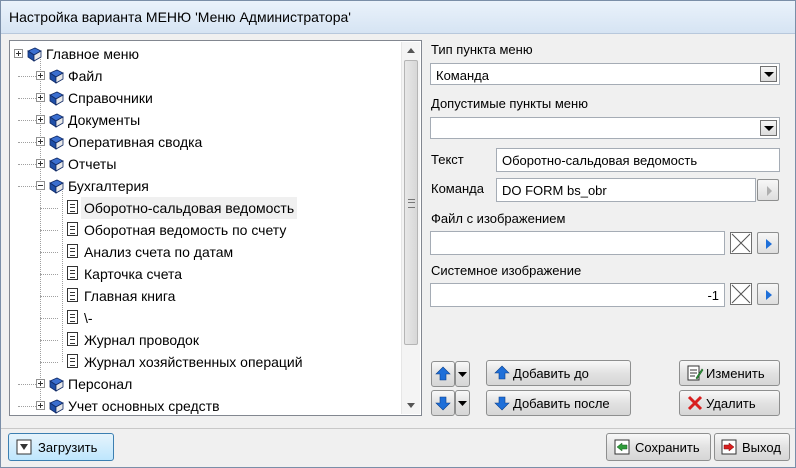 Image resolution: width=796 pixels, height=468 pixels. Describe the element at coordinates (202, 318) in the screenshot. I see `tree-item: \-` at that location.